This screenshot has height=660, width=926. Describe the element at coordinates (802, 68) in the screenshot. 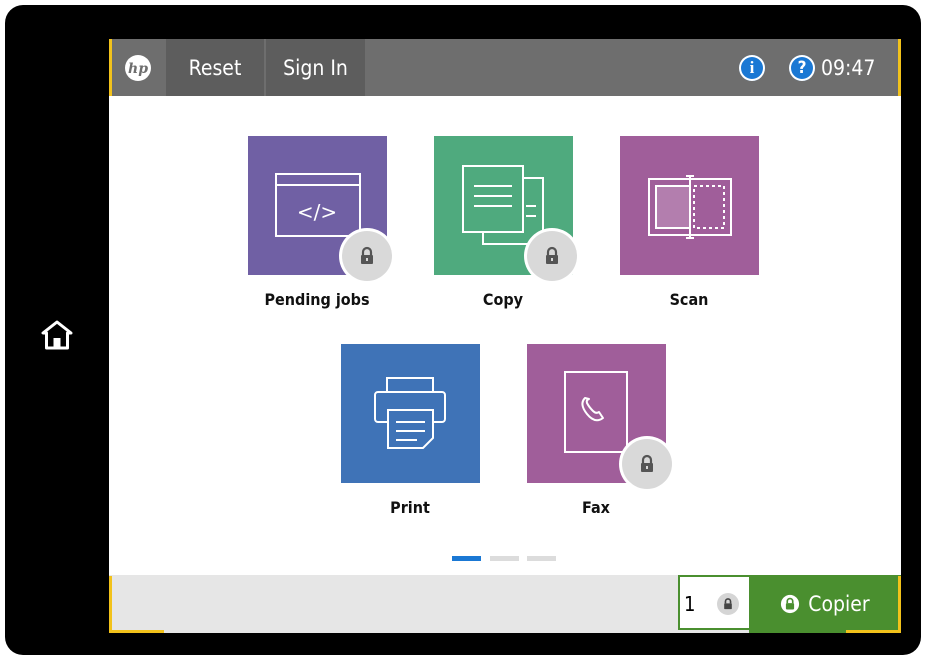

I see `help-icon: ?` at that location.